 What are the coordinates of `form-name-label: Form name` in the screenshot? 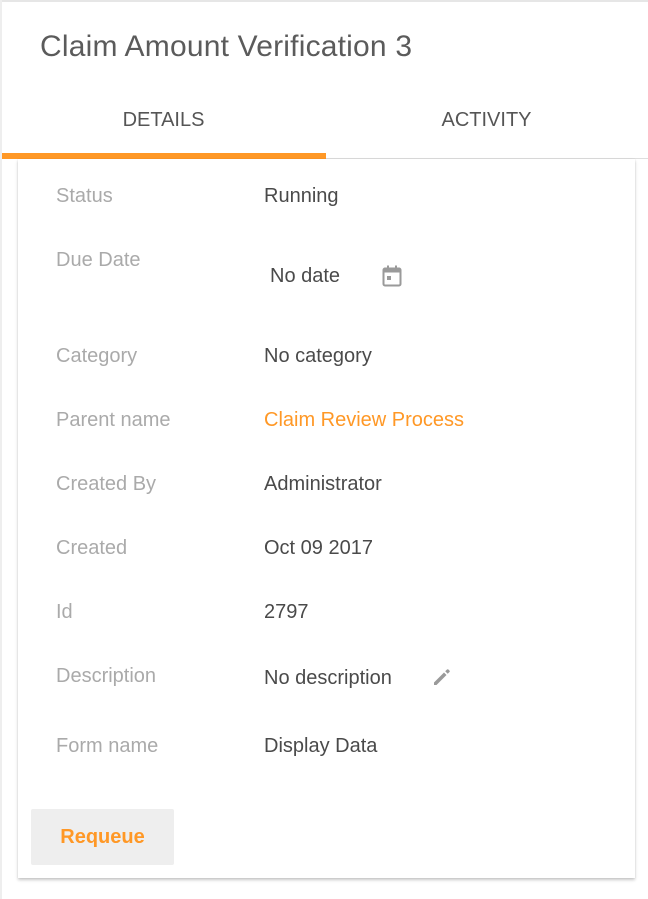 It's located at (107, 746).